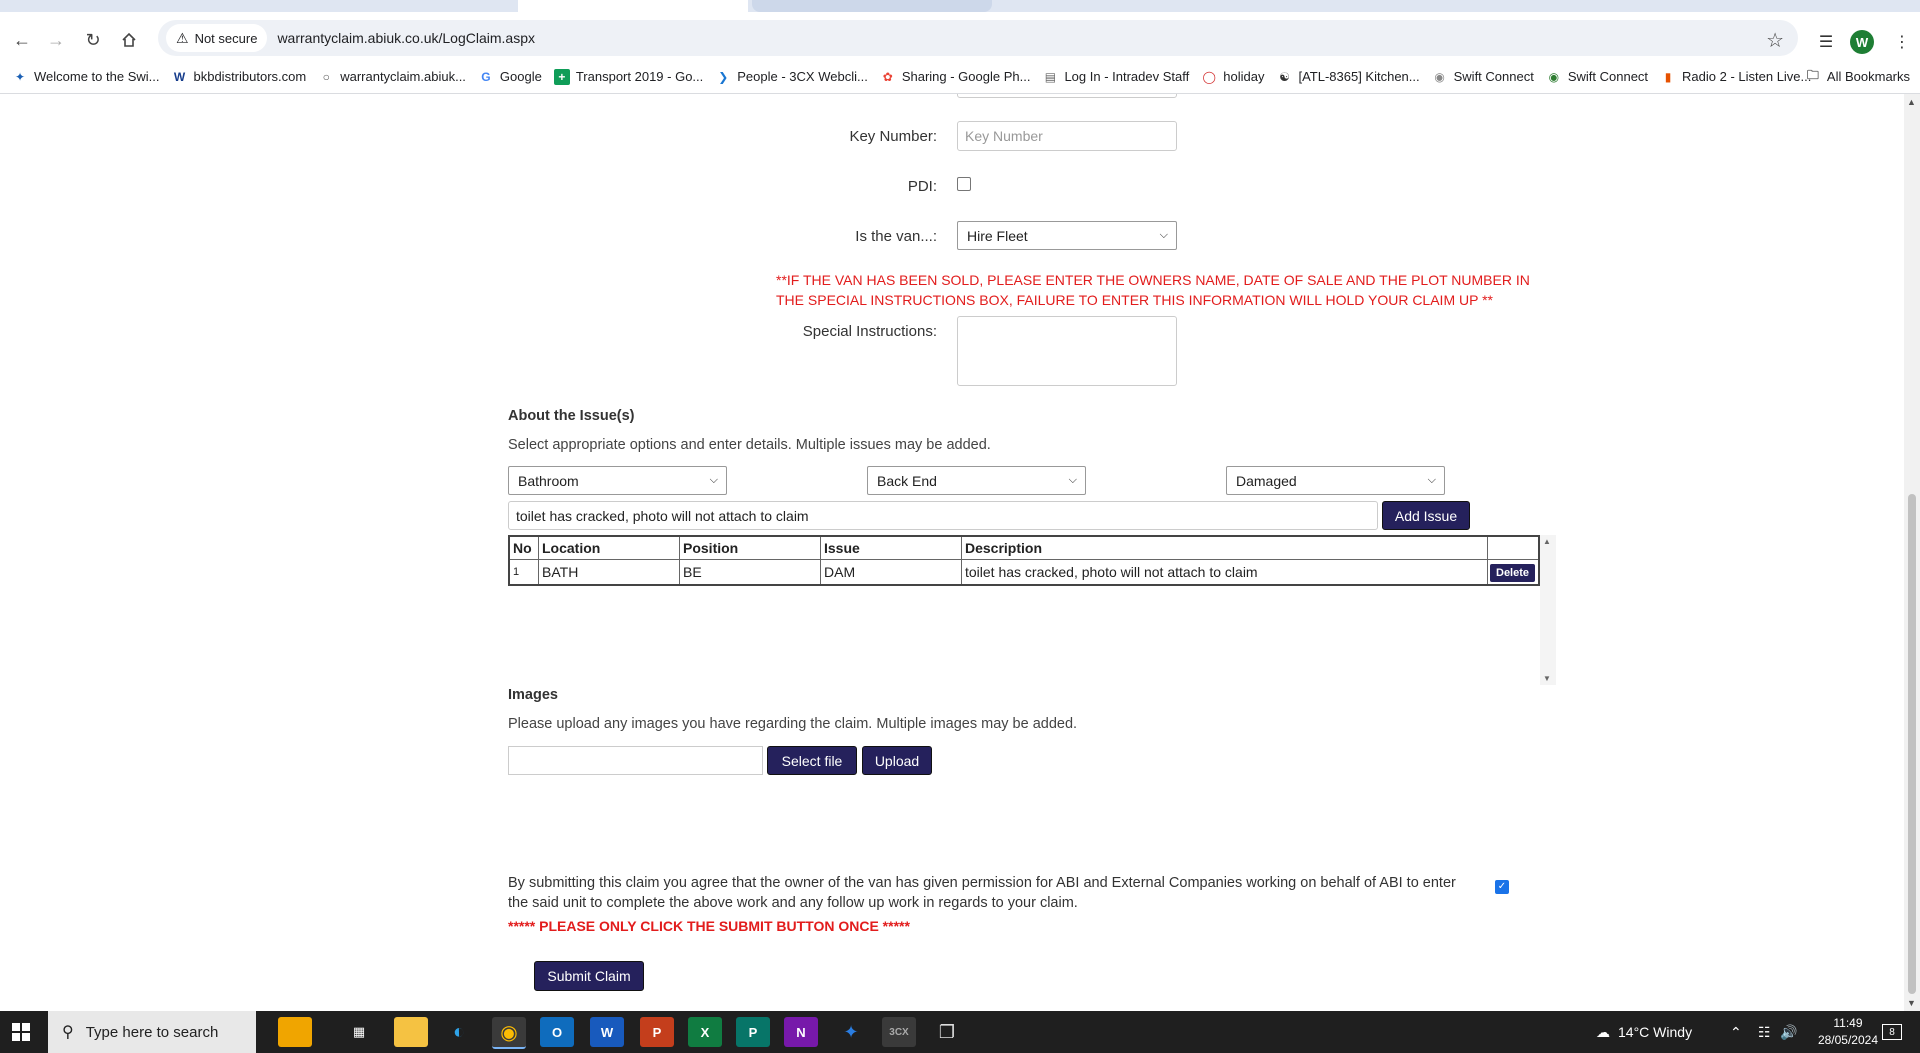  What do you see at coordinates (964, 184) in the screenshot?
I see `pdi-checkbox` at bounding box center [964, 184].